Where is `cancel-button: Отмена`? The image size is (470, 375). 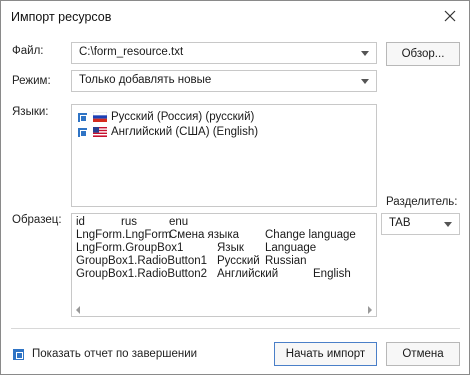 cancel-button: Отмена is located at coordinates (423, 354).